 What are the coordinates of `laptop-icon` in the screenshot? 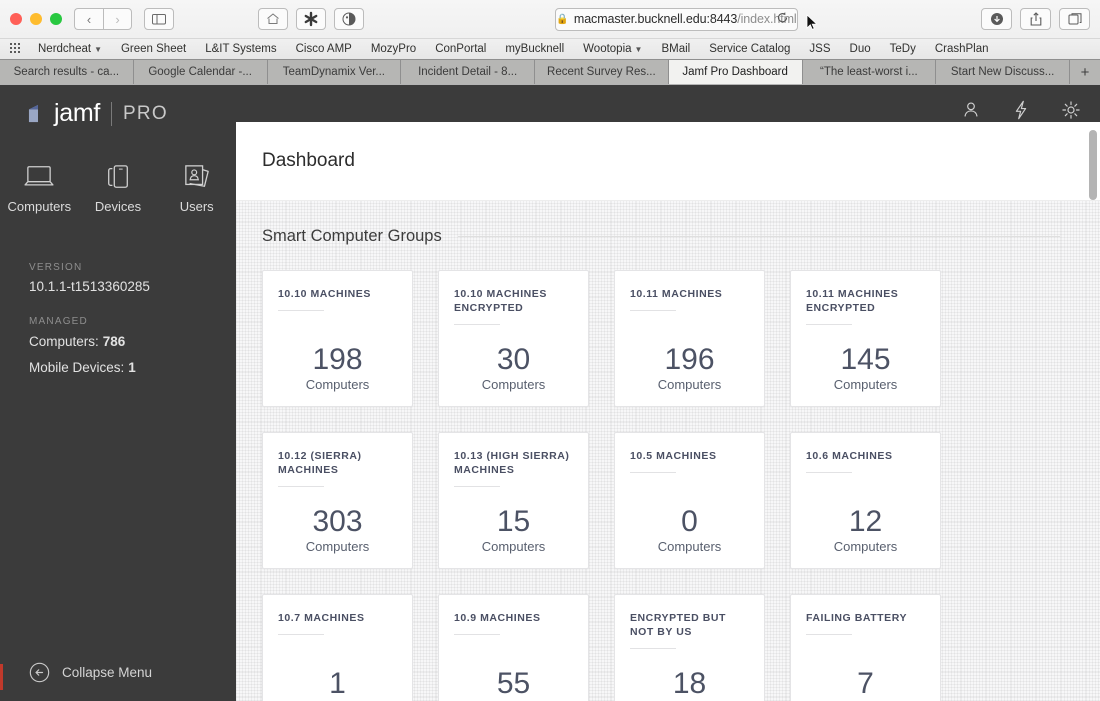 It's located at (39, 176).